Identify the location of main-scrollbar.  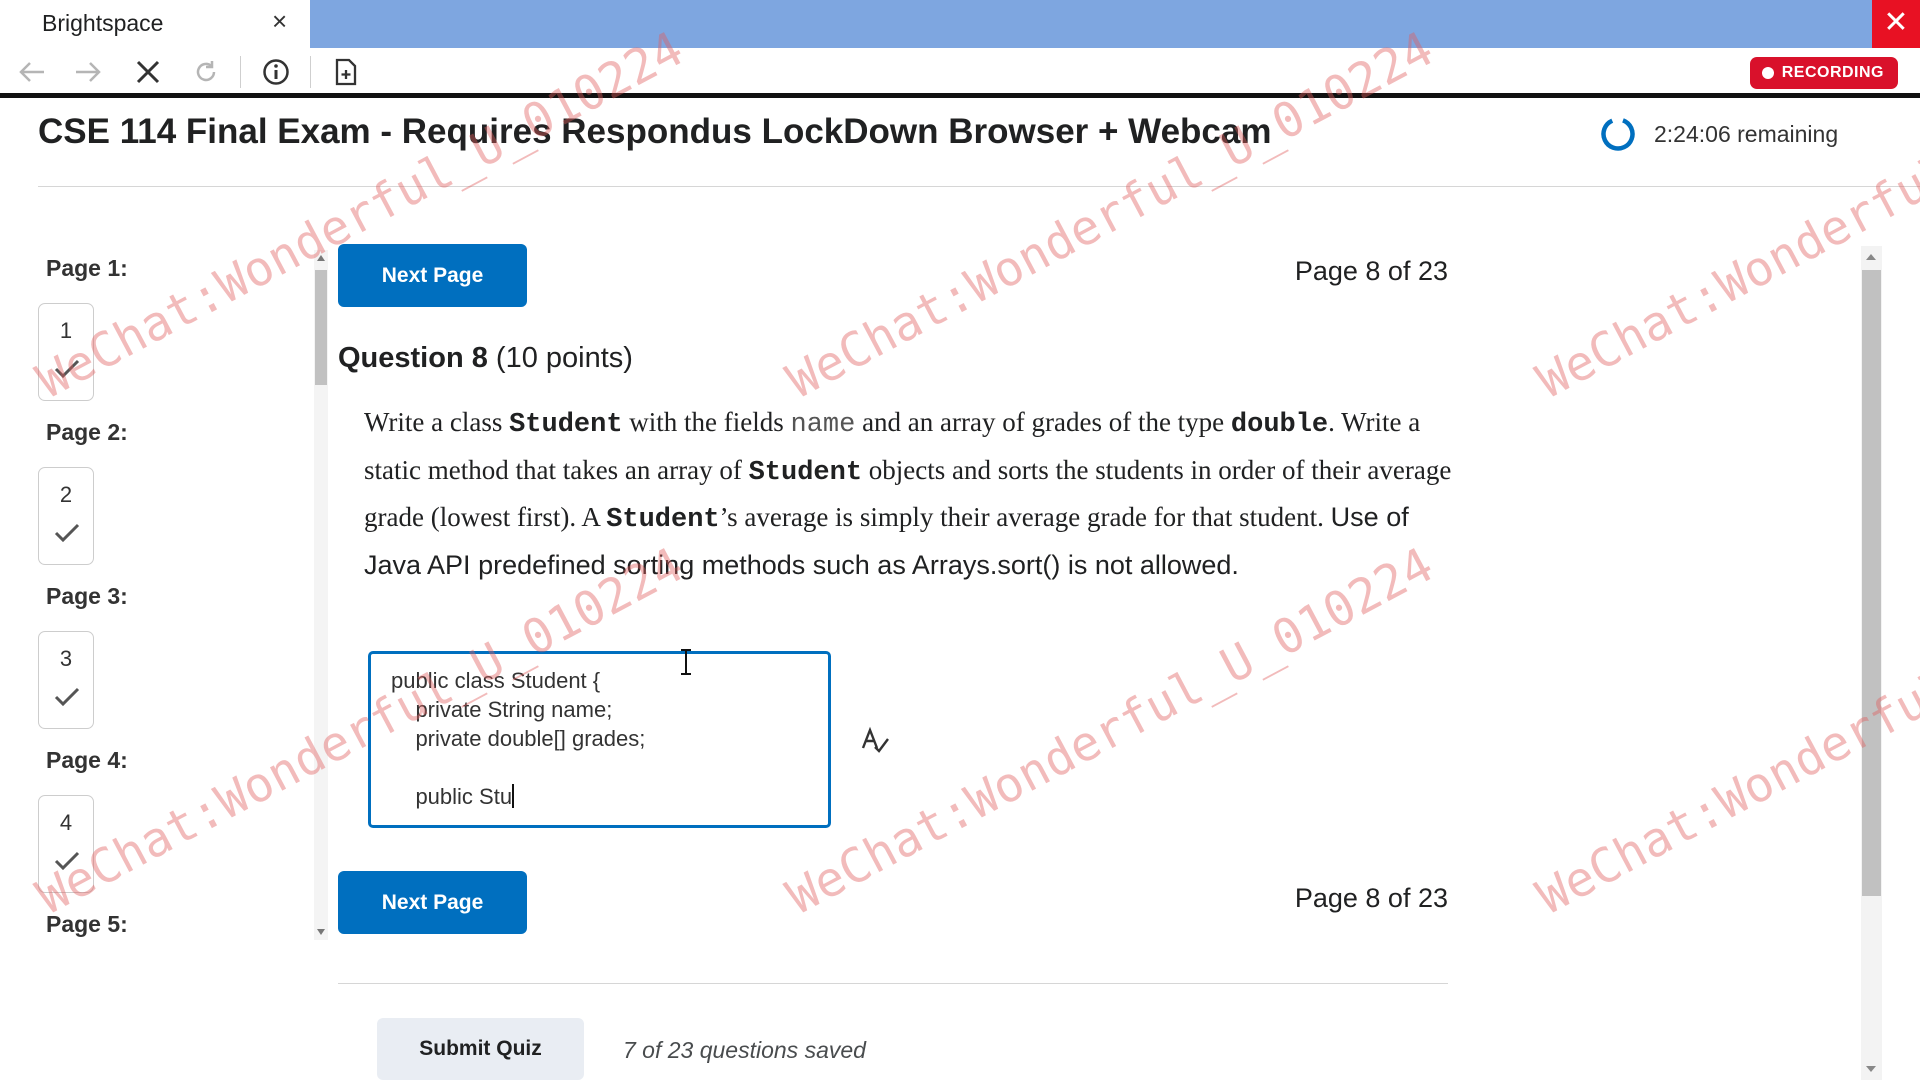
(1871, 663).